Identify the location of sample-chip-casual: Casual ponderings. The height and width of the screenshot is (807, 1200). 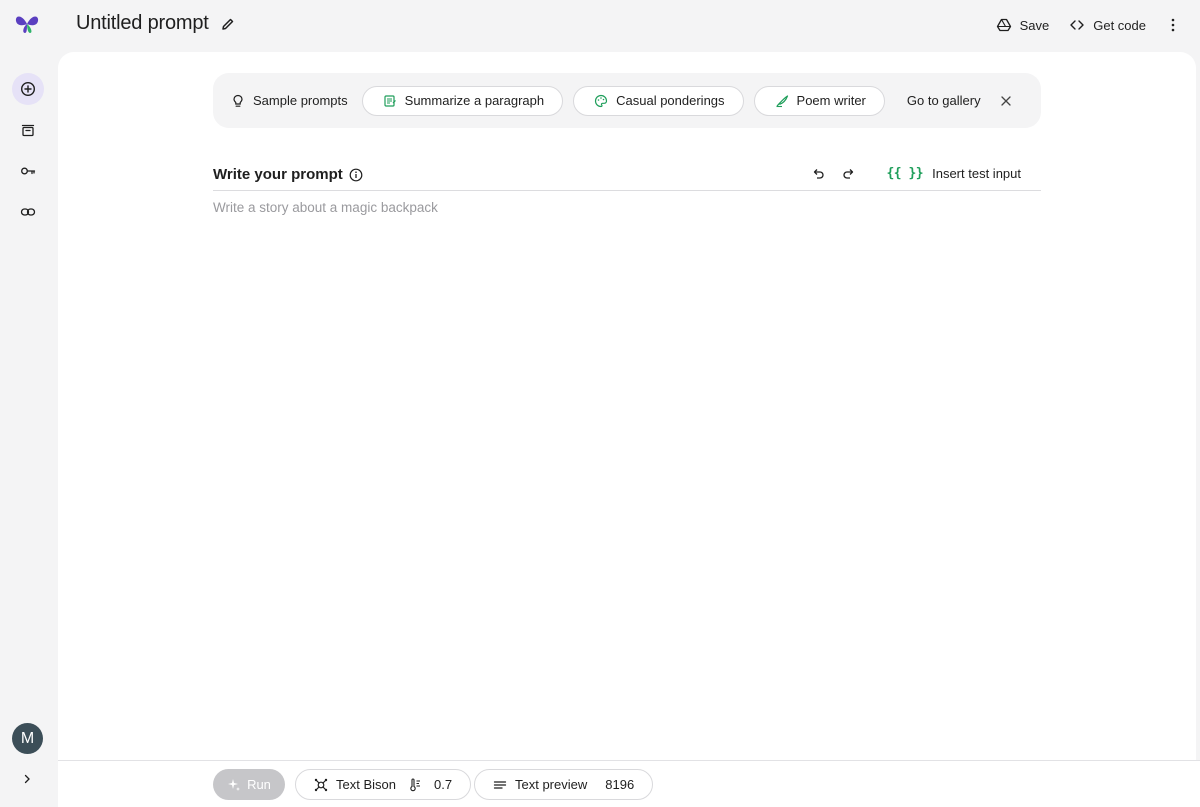
(658, 100).